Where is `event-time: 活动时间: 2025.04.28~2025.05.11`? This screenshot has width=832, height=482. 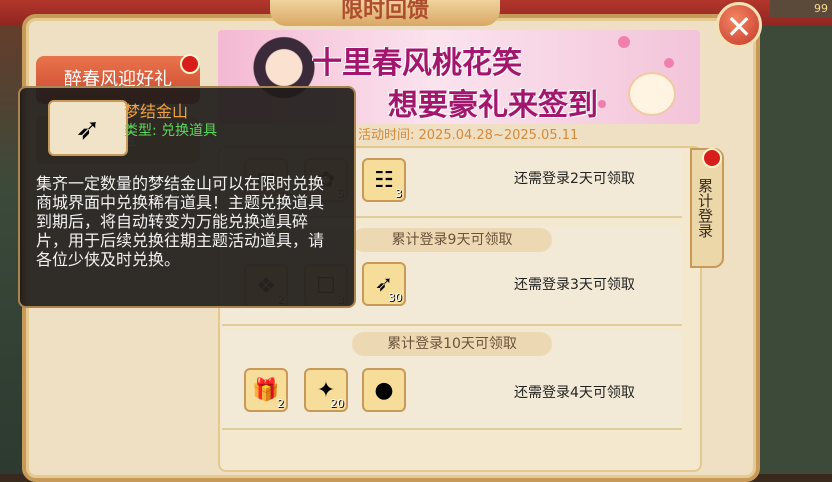
event-time: 活动时间: 2025.04.28~2025.05.11 is located at coordinates (468, 135).